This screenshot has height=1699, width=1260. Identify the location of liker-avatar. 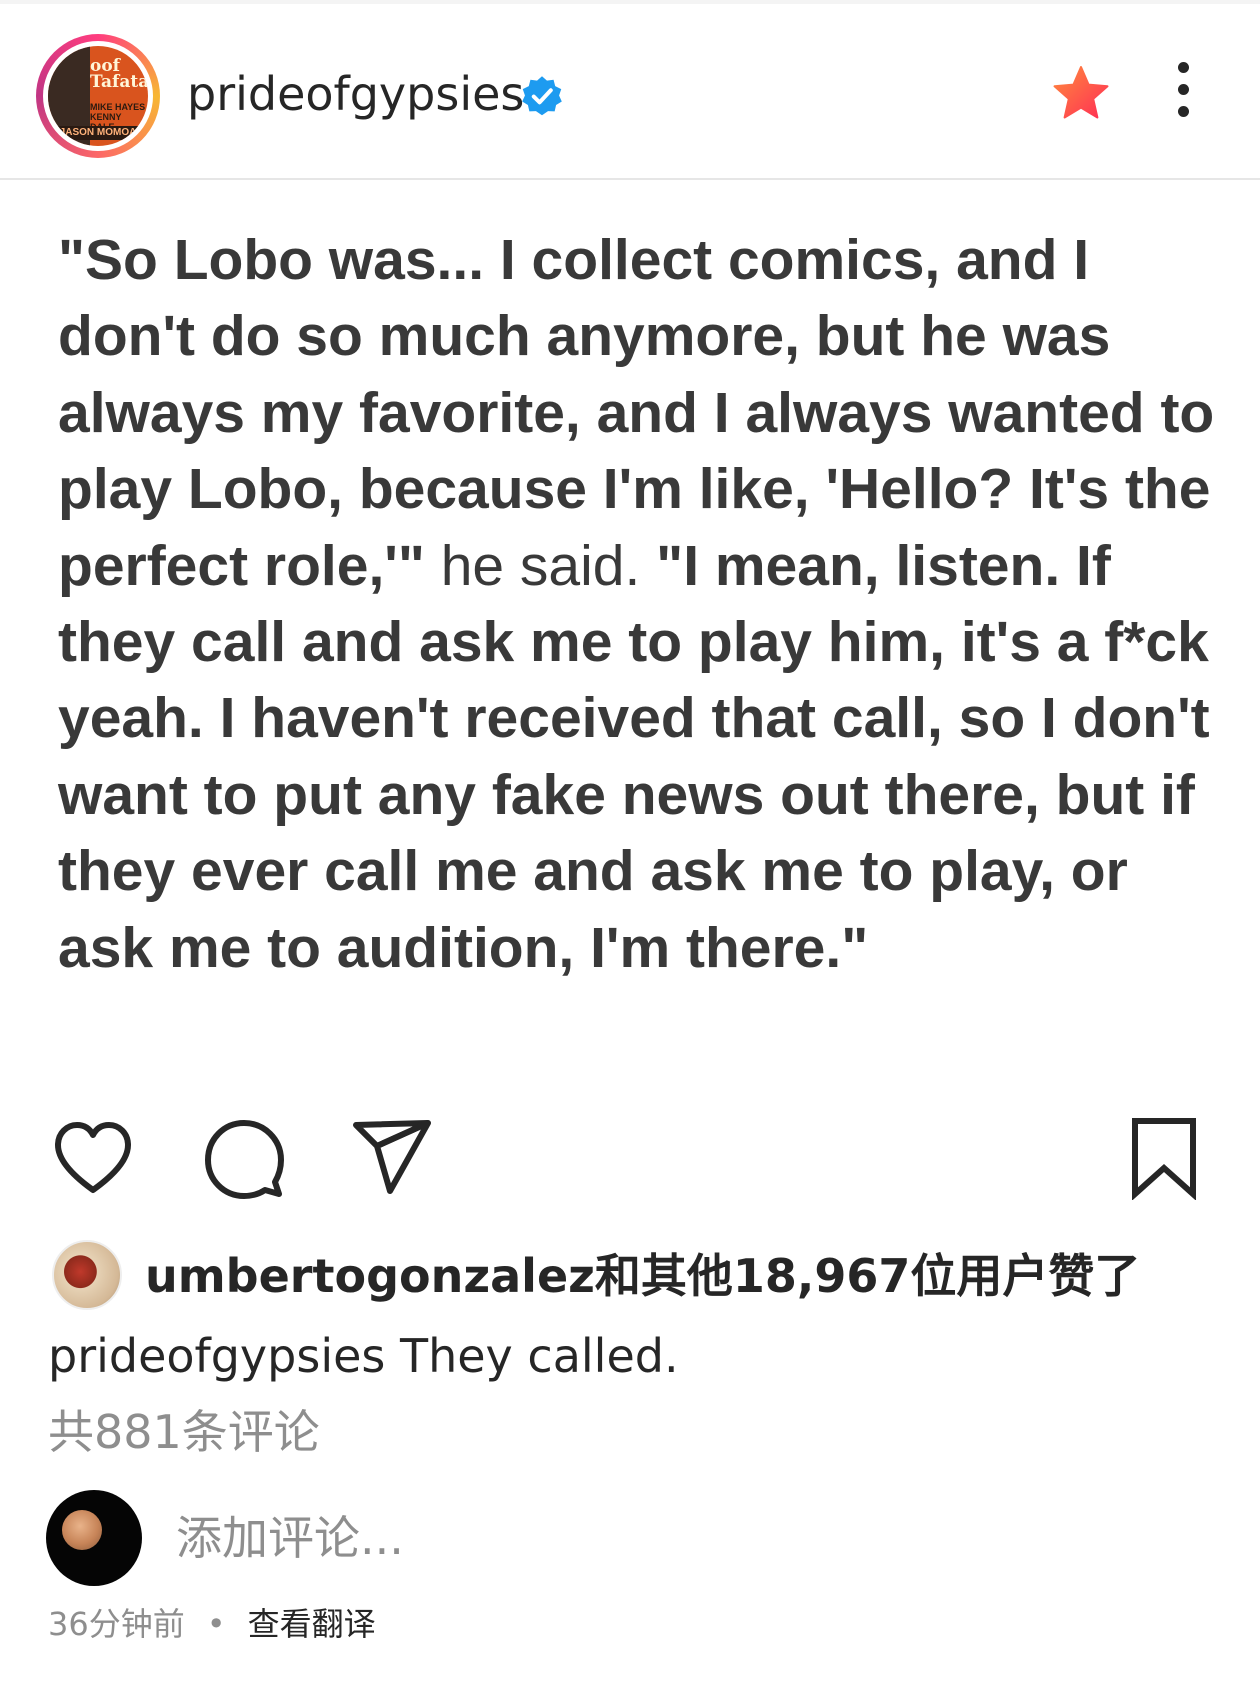
(87, 1275).